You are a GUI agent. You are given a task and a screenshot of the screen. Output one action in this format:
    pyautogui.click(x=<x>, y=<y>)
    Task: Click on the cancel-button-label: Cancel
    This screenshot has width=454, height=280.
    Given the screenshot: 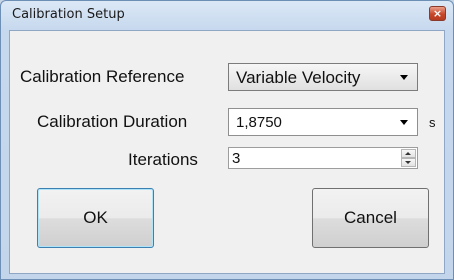 What is the action you would take?
    pyautogui.click(x=370, y=217)
    